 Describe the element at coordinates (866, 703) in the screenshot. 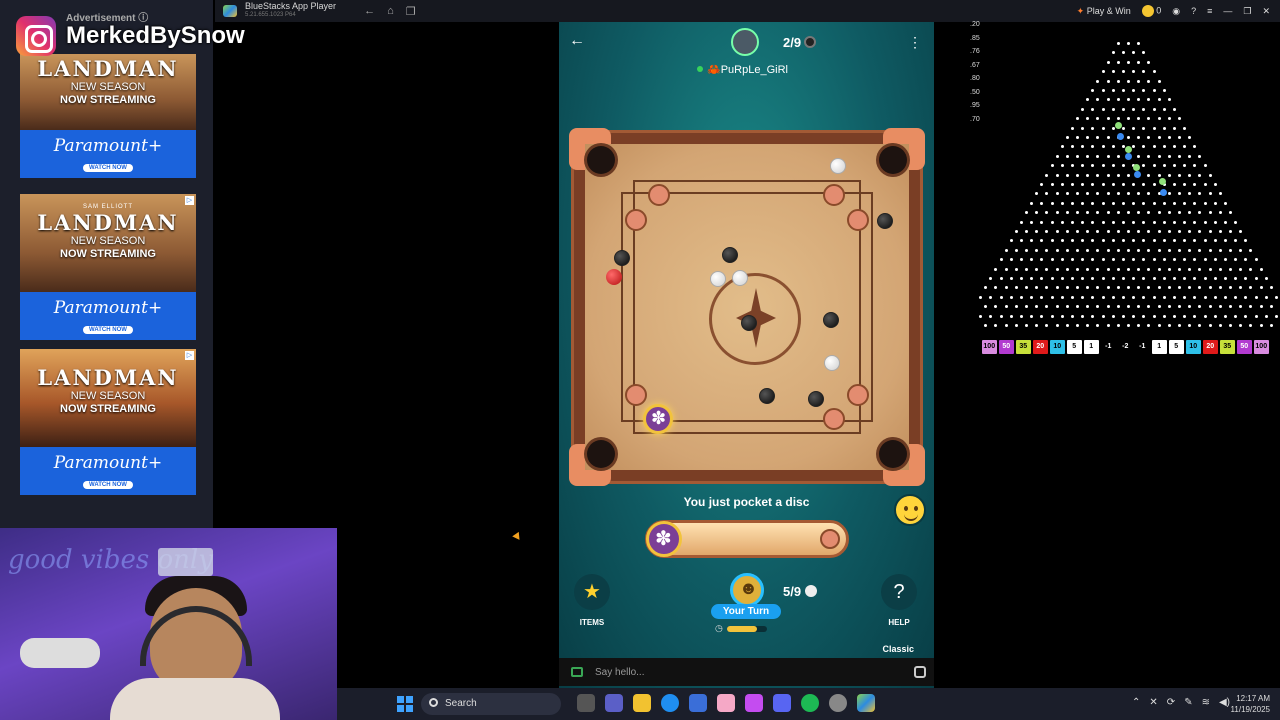

I see `bluestacks-icon` at that location.